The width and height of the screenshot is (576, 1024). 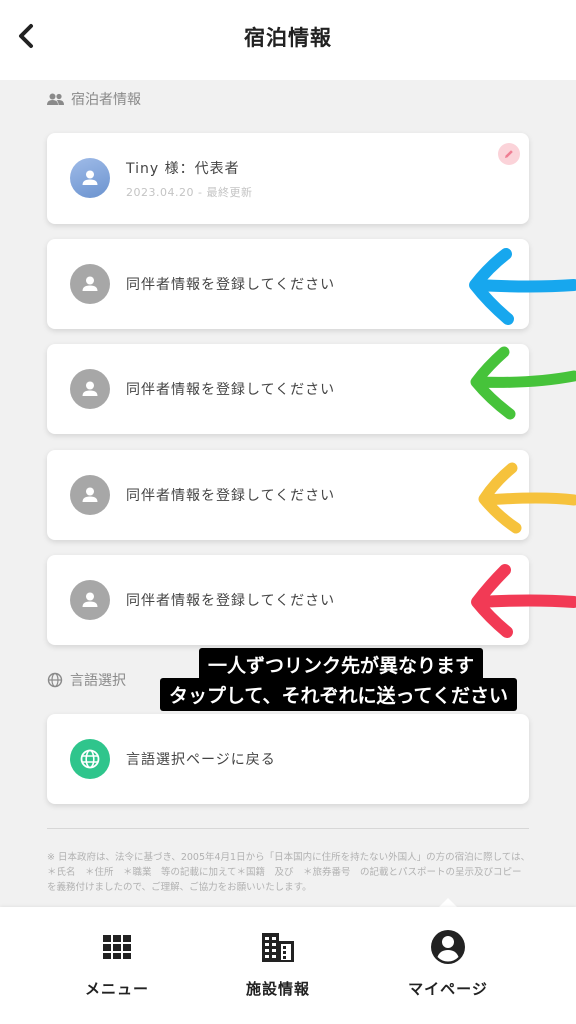 I want to click on divider, so click(x=288, y=828).